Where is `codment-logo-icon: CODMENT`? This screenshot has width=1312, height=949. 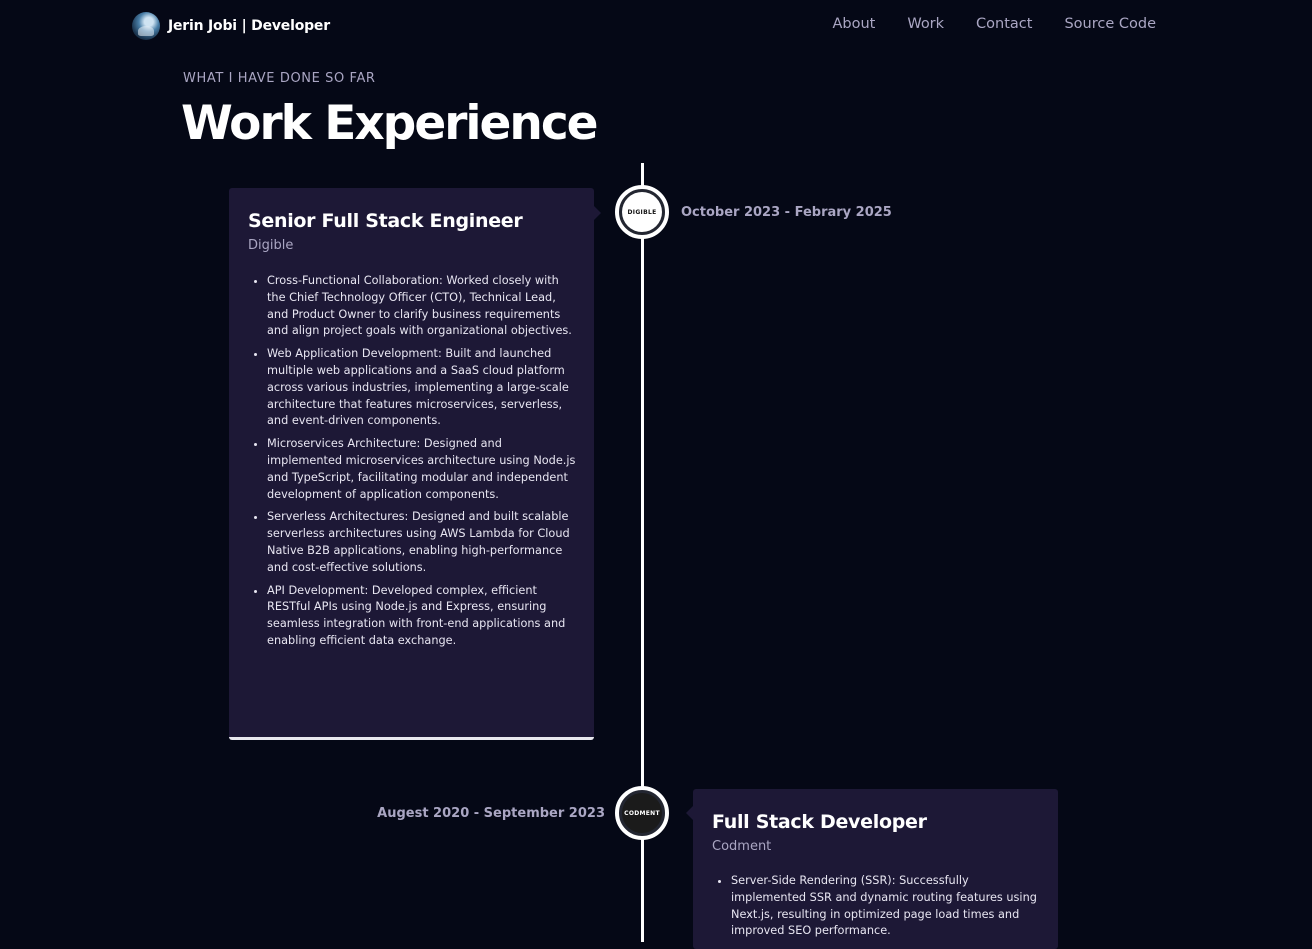 codment-logo-icon: CODMENT is located at coordinates (642, 813).